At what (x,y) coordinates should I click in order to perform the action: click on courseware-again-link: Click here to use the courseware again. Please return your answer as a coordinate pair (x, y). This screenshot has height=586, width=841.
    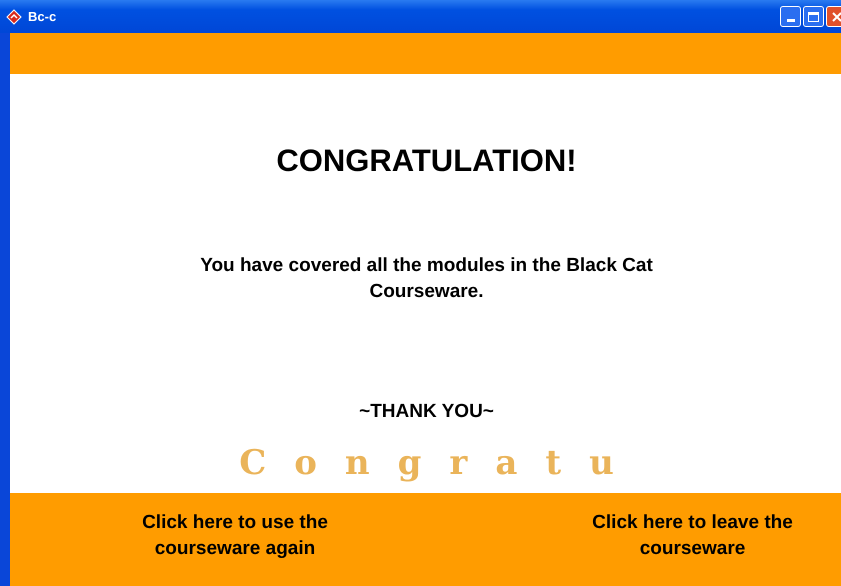
    Looking at the image, I should click on (235, 536).